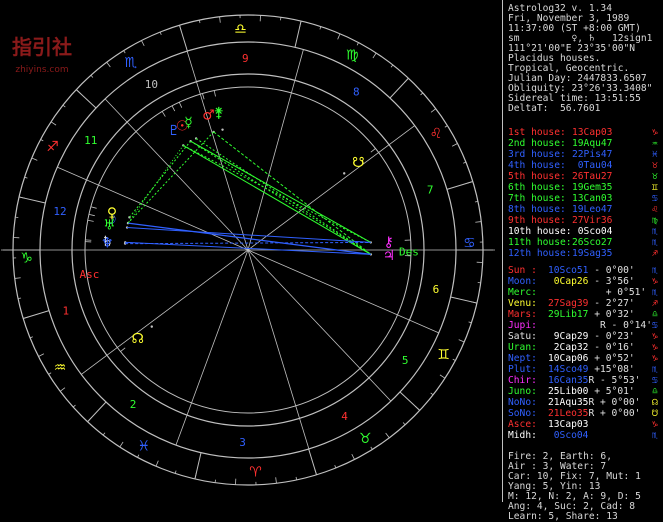  Describe the element at coordinates (536, 242) in the screenshot. I see `house-label: 11th house:` at that location.